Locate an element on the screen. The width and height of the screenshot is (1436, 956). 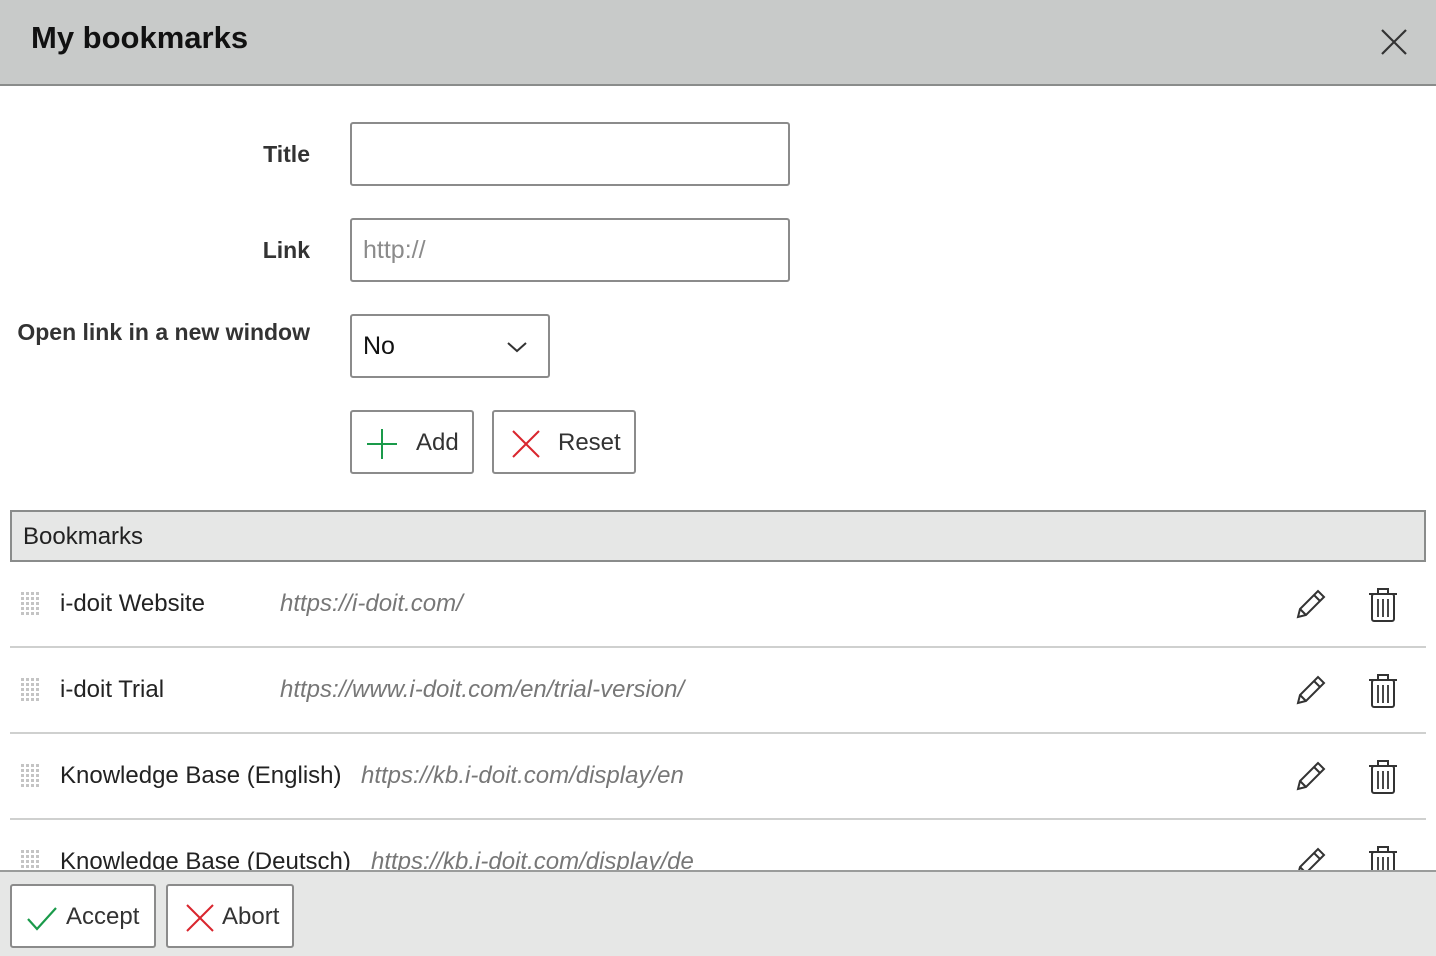
bookmark-url: https://i-doit.com/ is located at coordinates (371, 604).